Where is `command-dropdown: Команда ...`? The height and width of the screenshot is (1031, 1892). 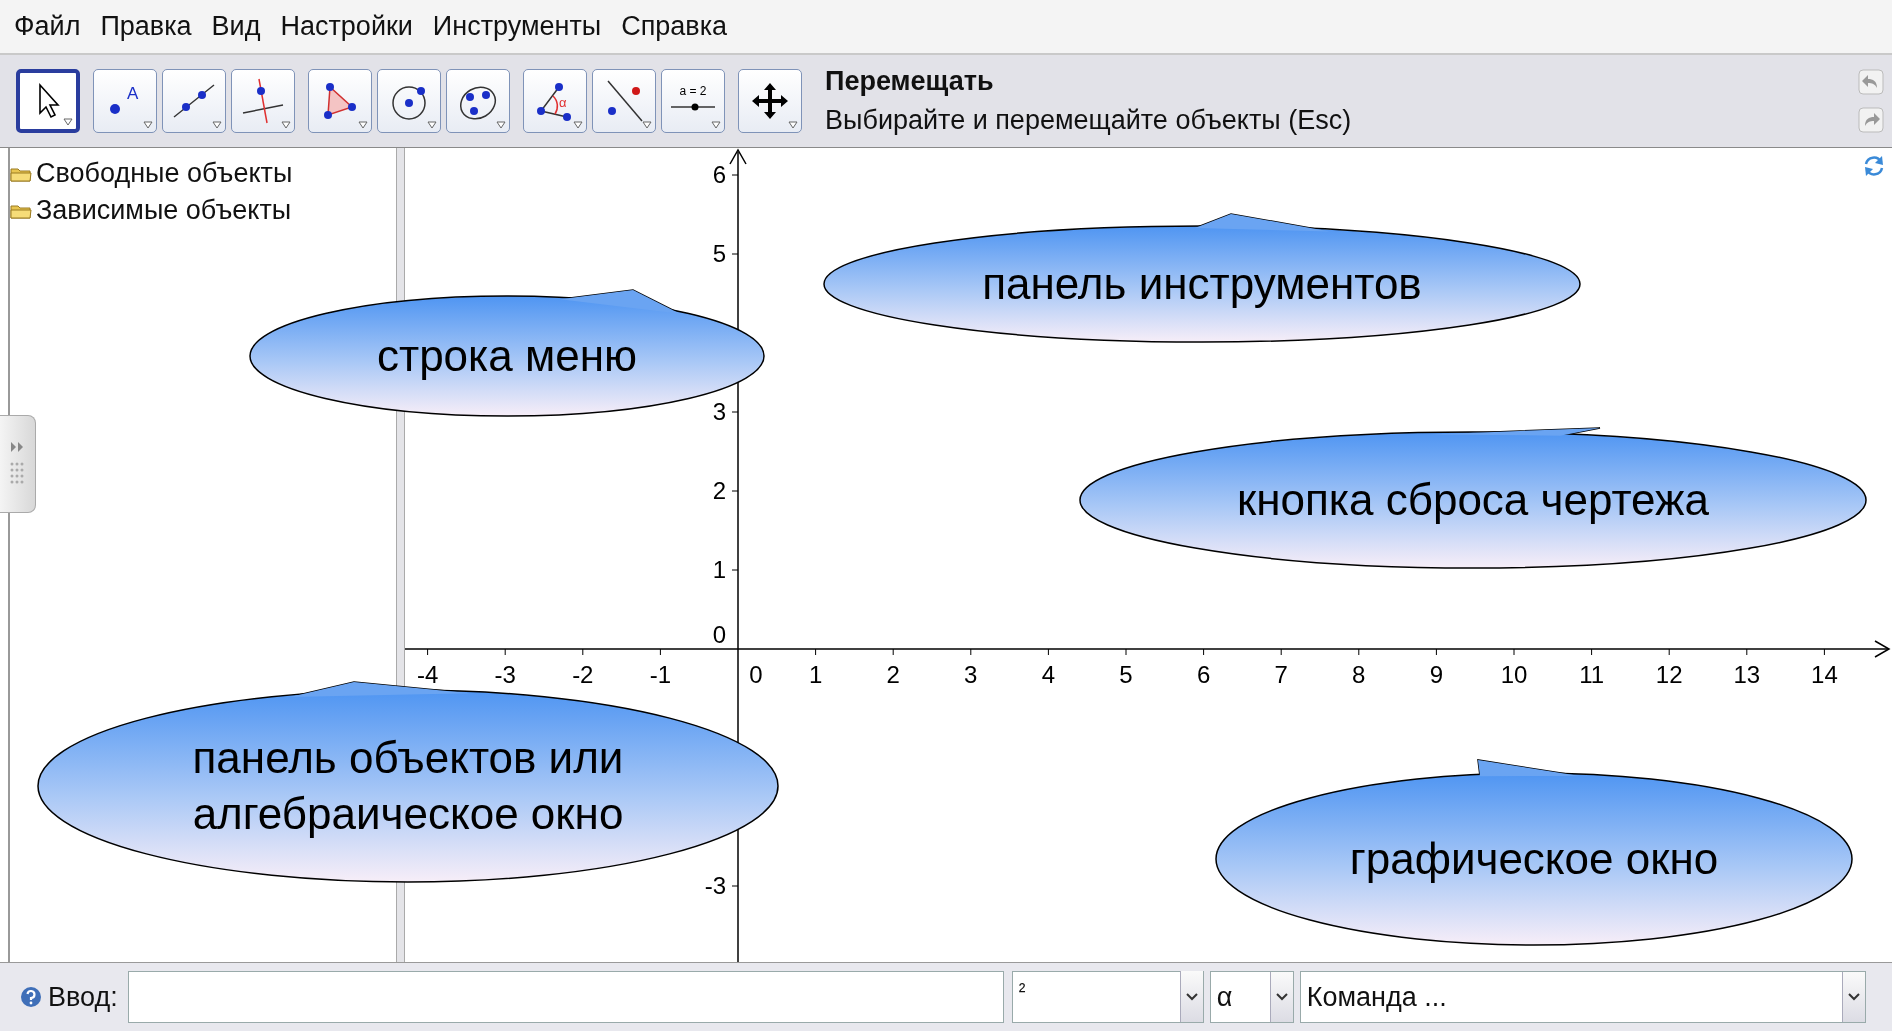
command-dropdown: Команда ... is located at coordinates (1582, 997).